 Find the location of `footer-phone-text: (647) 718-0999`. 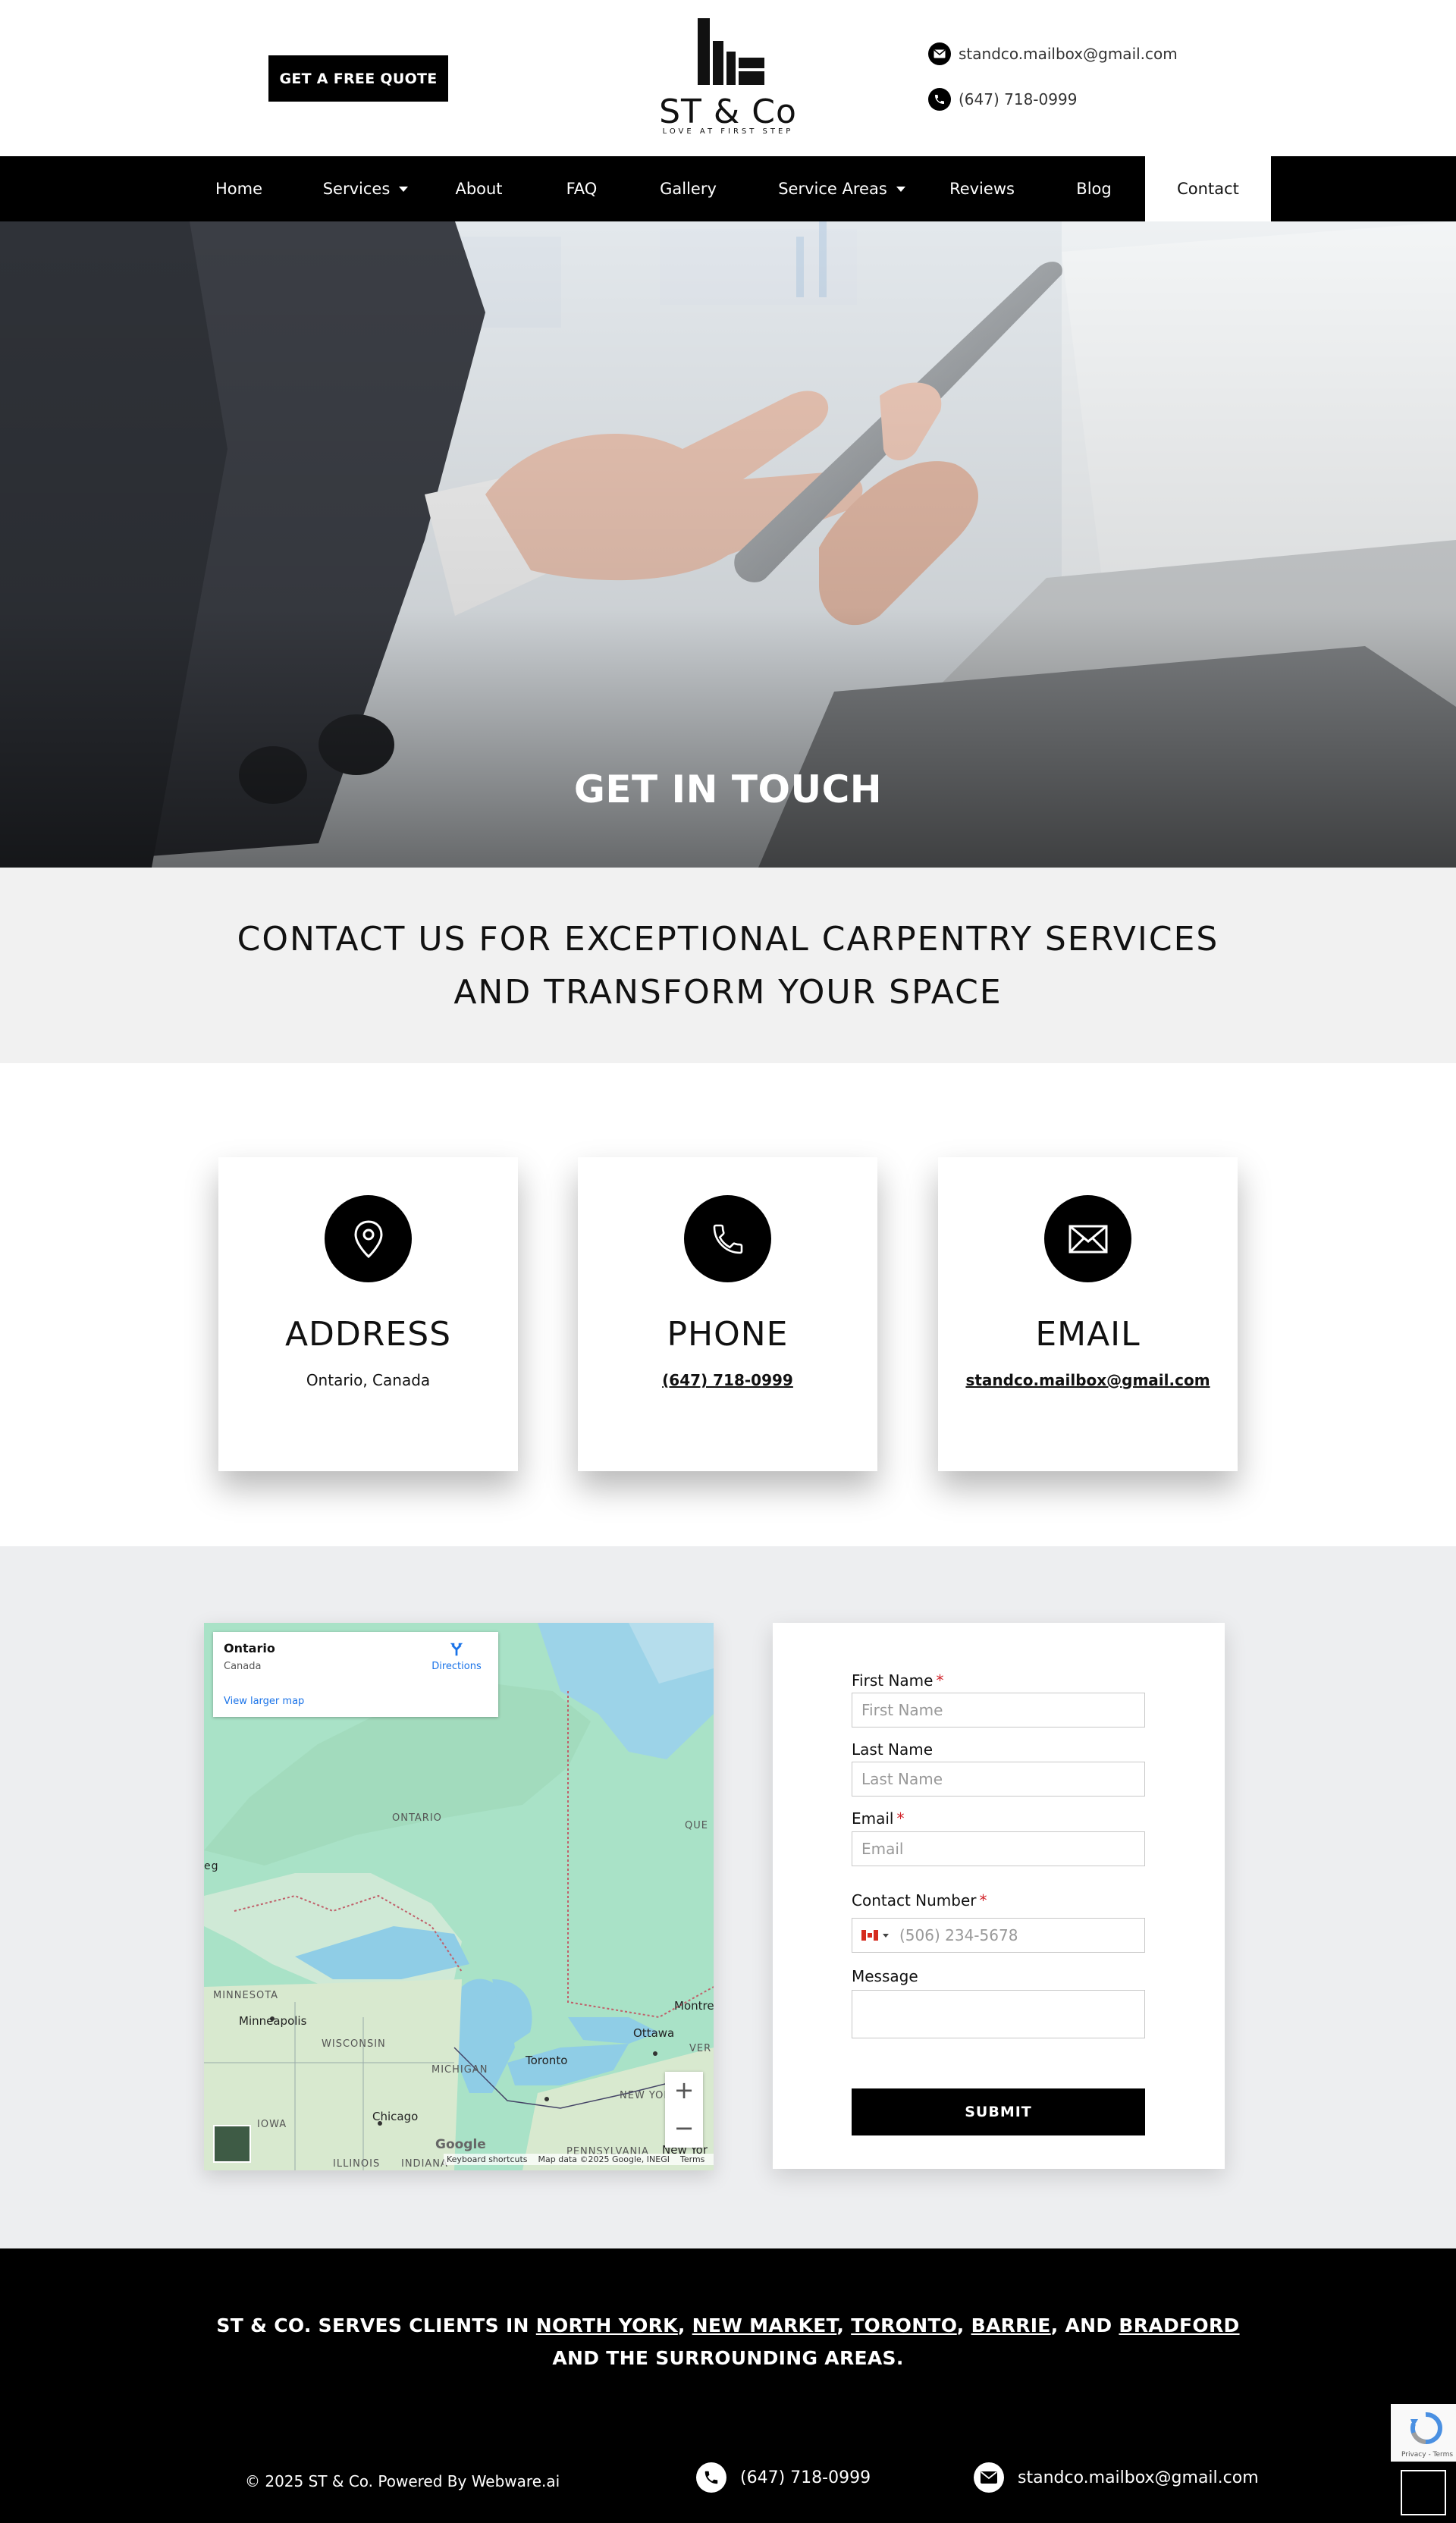

footer-phone-text: (647) 718-0999 is located at coordinates (805, 2477).